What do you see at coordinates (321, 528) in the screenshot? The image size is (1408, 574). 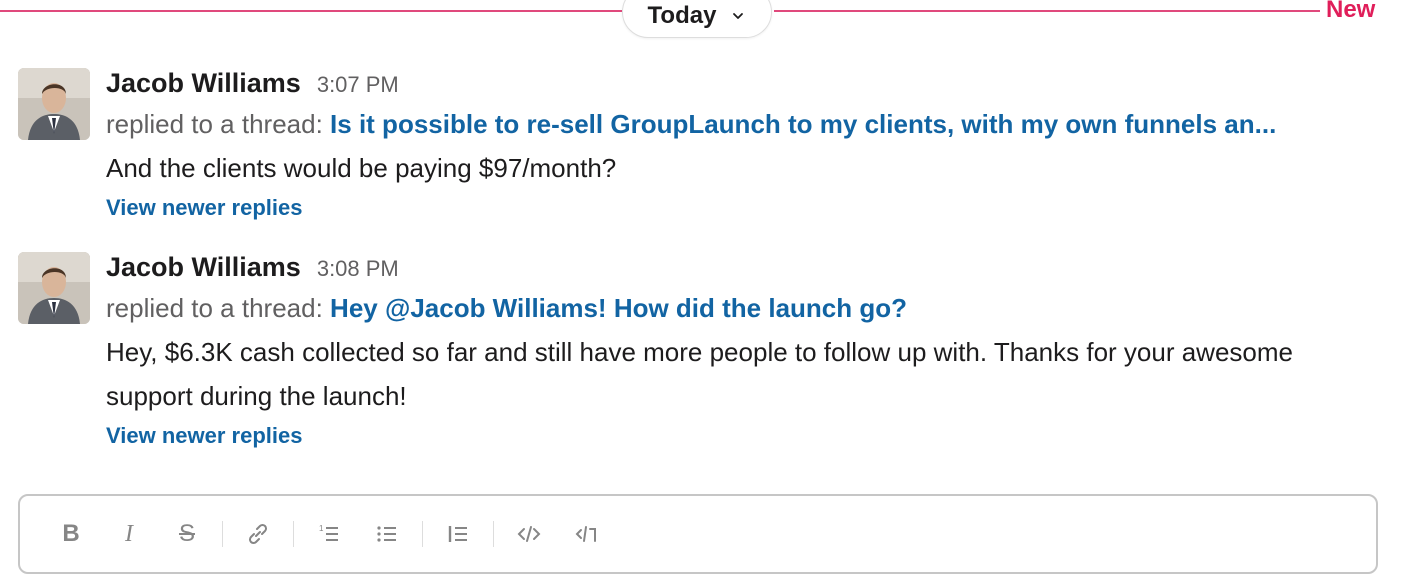 I see `svg-text: 1` at bounding box center [321, 528].